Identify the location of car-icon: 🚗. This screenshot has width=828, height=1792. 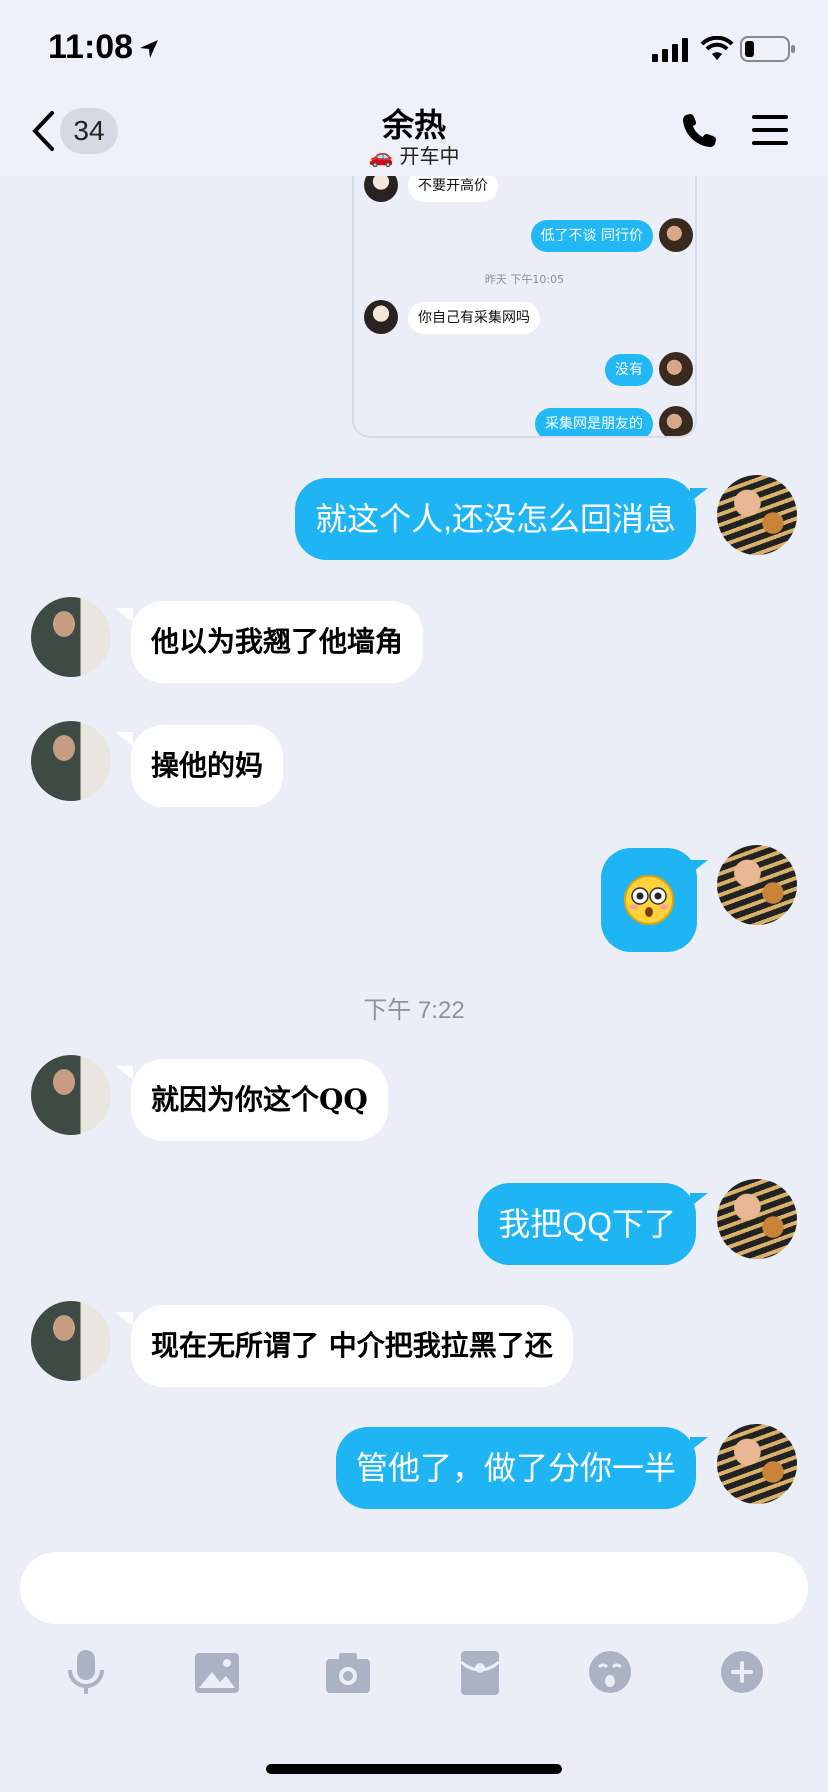
(381, 156).